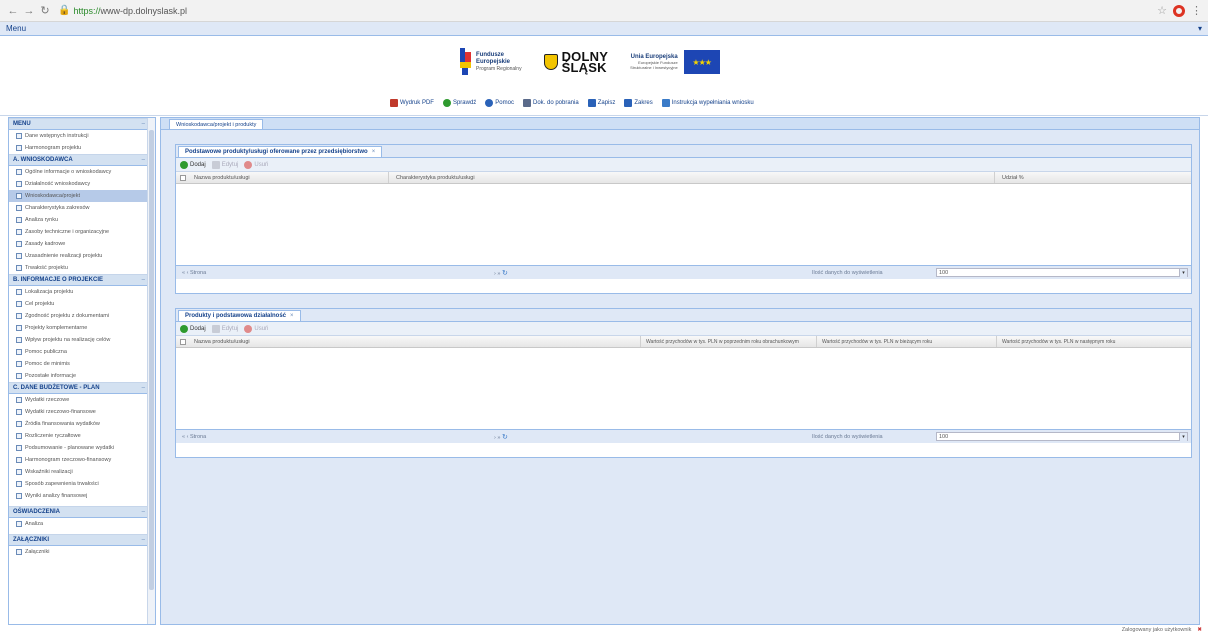 This screenshot has height=636, width=1208. What do you see at coordinates (79, 424) in the screenshot?
I see `sidebar-item: Źródła finansowania wydatków` at bounding box center [79, 424].